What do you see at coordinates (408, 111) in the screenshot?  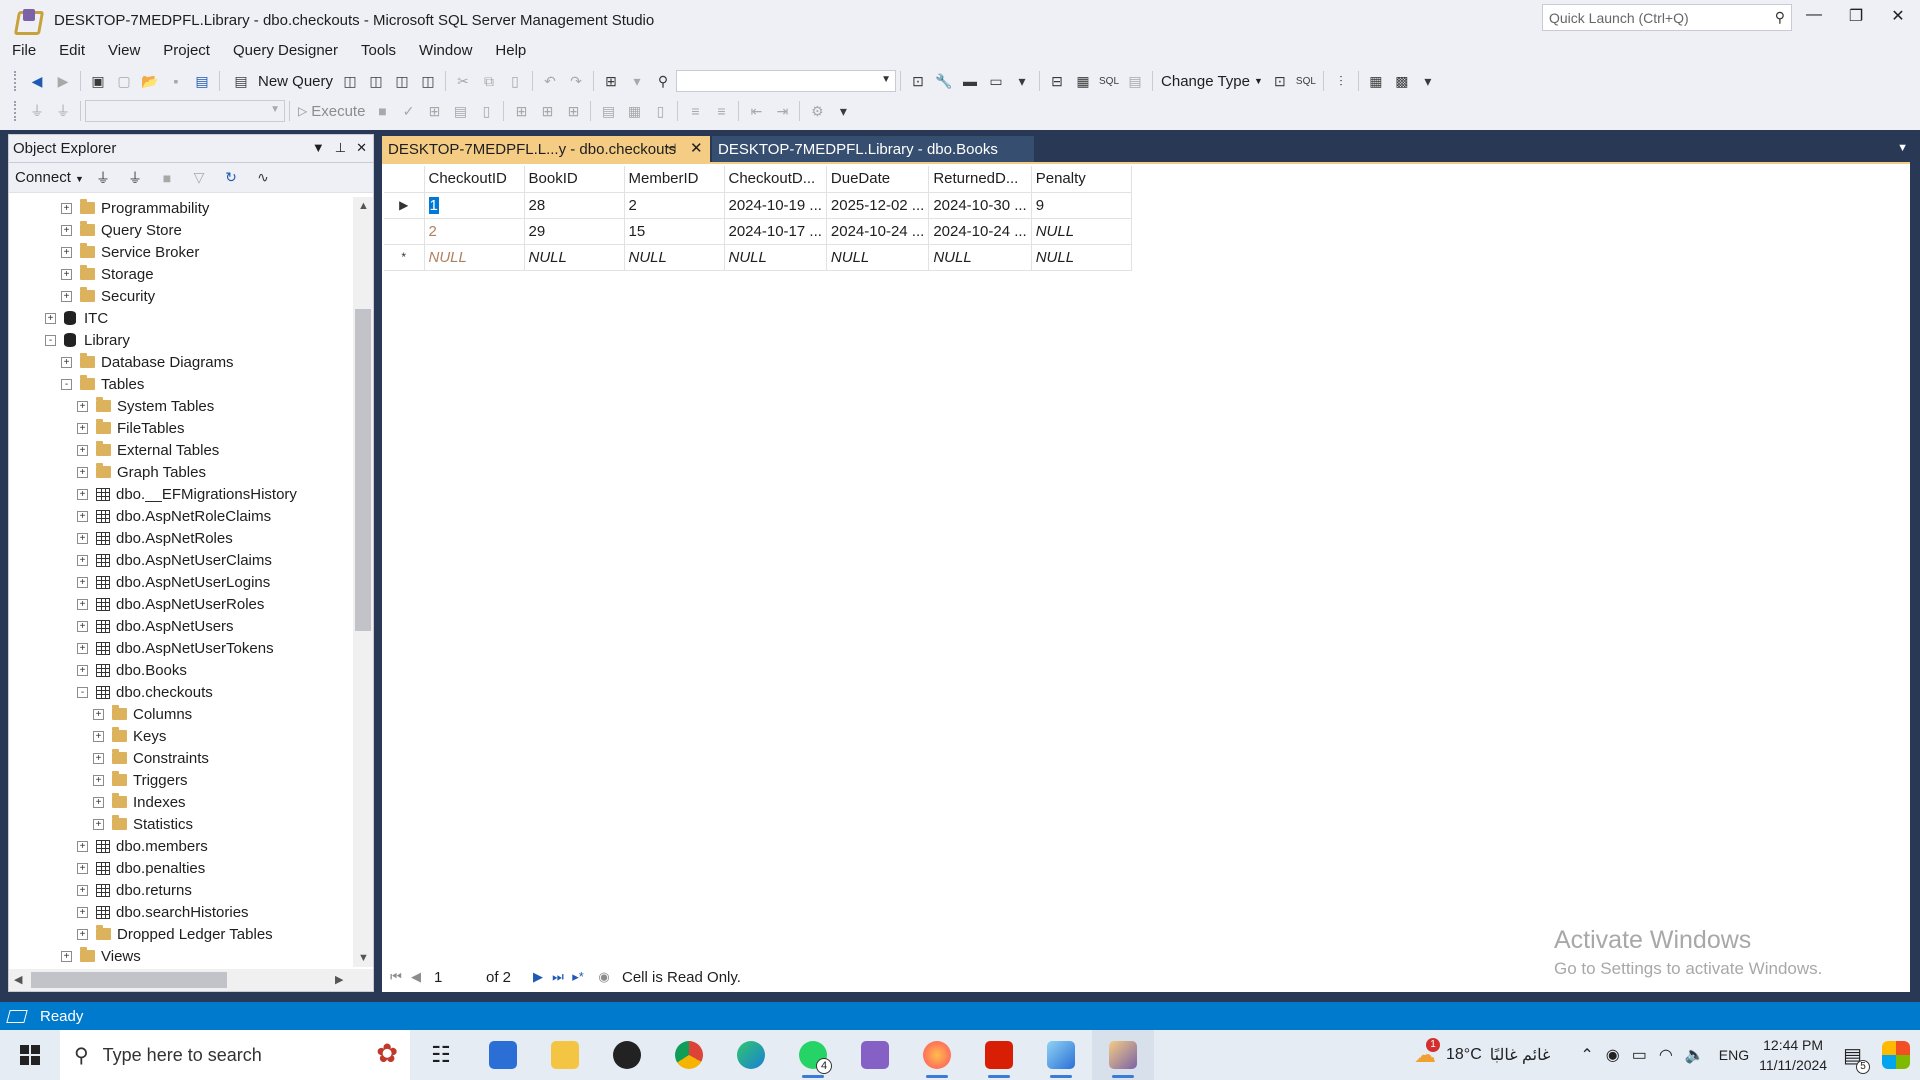 I see `parse-check-icon: ✓` at bounding box center [408, 111].